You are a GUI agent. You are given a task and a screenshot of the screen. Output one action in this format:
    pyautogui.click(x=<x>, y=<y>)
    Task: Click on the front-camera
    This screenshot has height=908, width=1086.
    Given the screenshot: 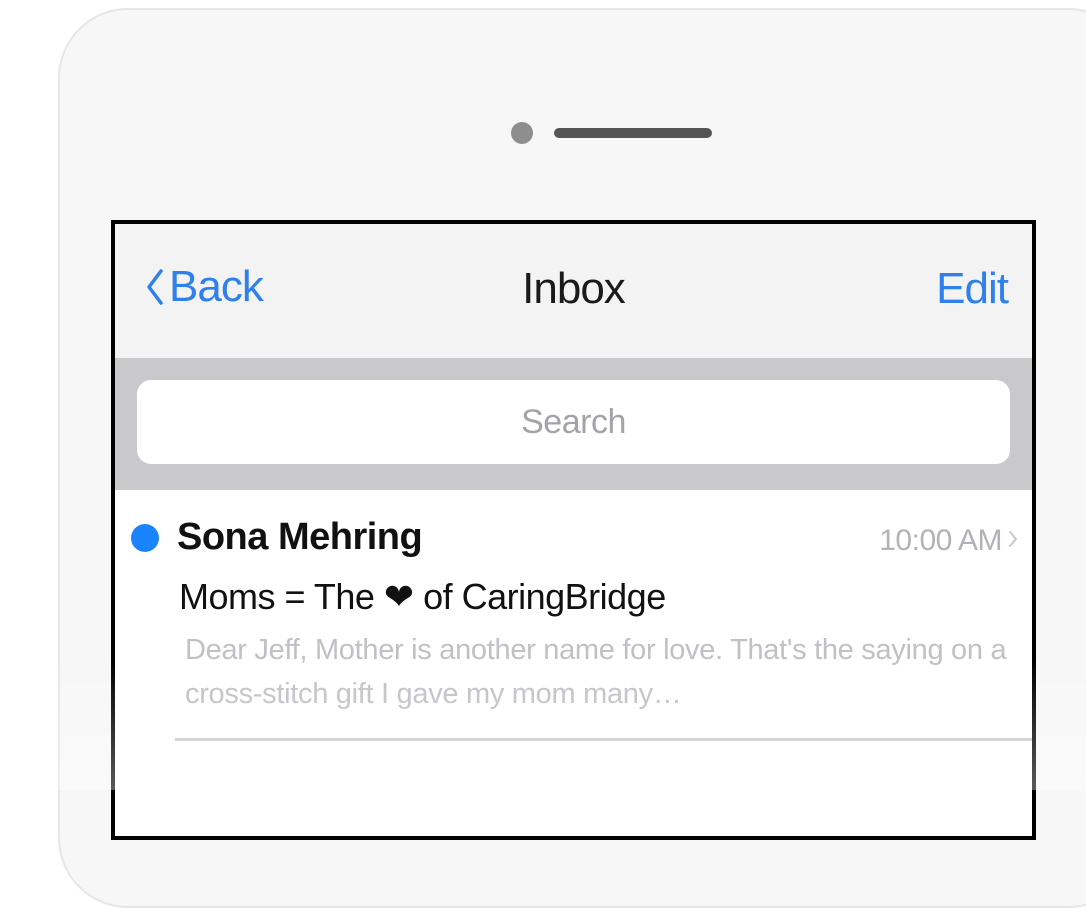 What is the action you would take?
    pyautogui.click(x=522, y=133)
    